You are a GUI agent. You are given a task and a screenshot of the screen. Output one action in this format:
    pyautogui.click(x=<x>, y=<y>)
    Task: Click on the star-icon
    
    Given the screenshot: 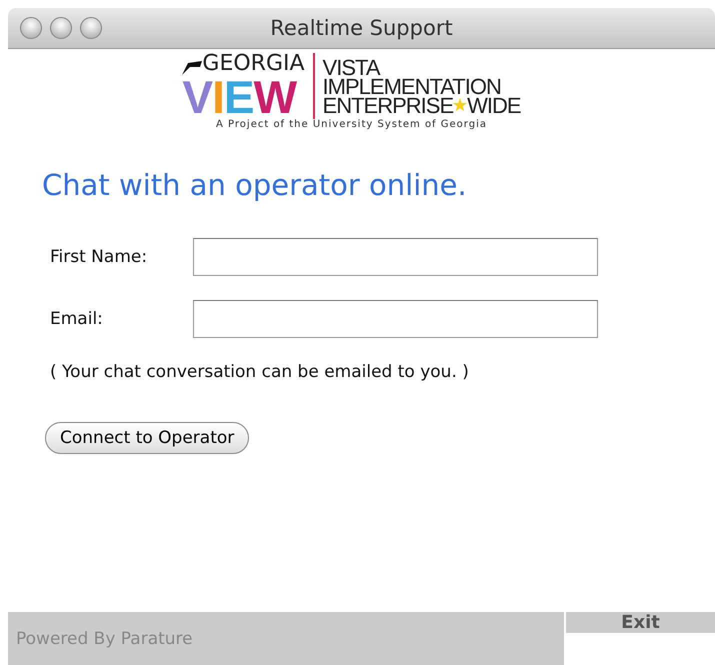 What is the action you would take?
    pyautogui.click(x=460, y=105)
    